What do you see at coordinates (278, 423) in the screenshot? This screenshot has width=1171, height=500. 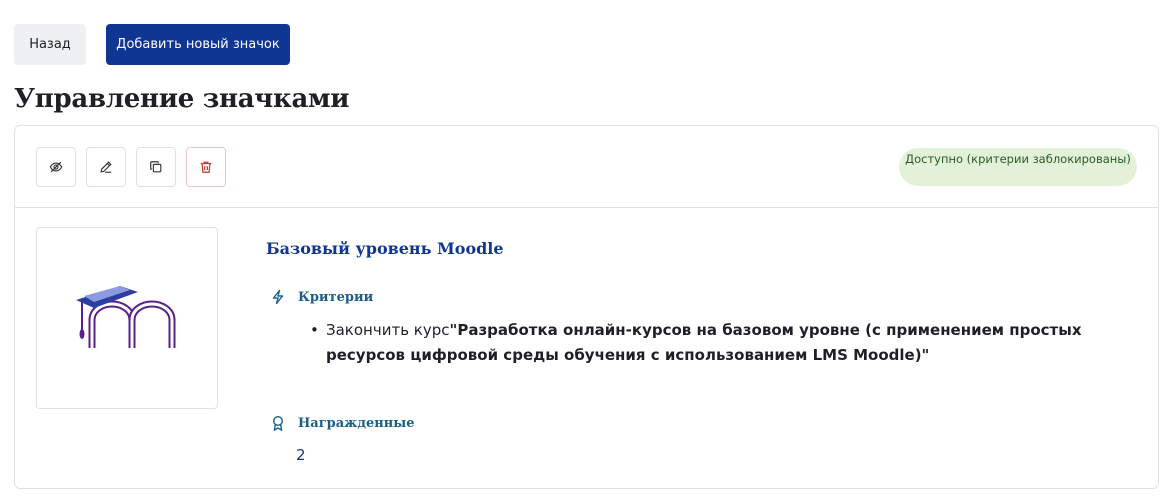 I see `award-icon` at bounding box center [278, 423].